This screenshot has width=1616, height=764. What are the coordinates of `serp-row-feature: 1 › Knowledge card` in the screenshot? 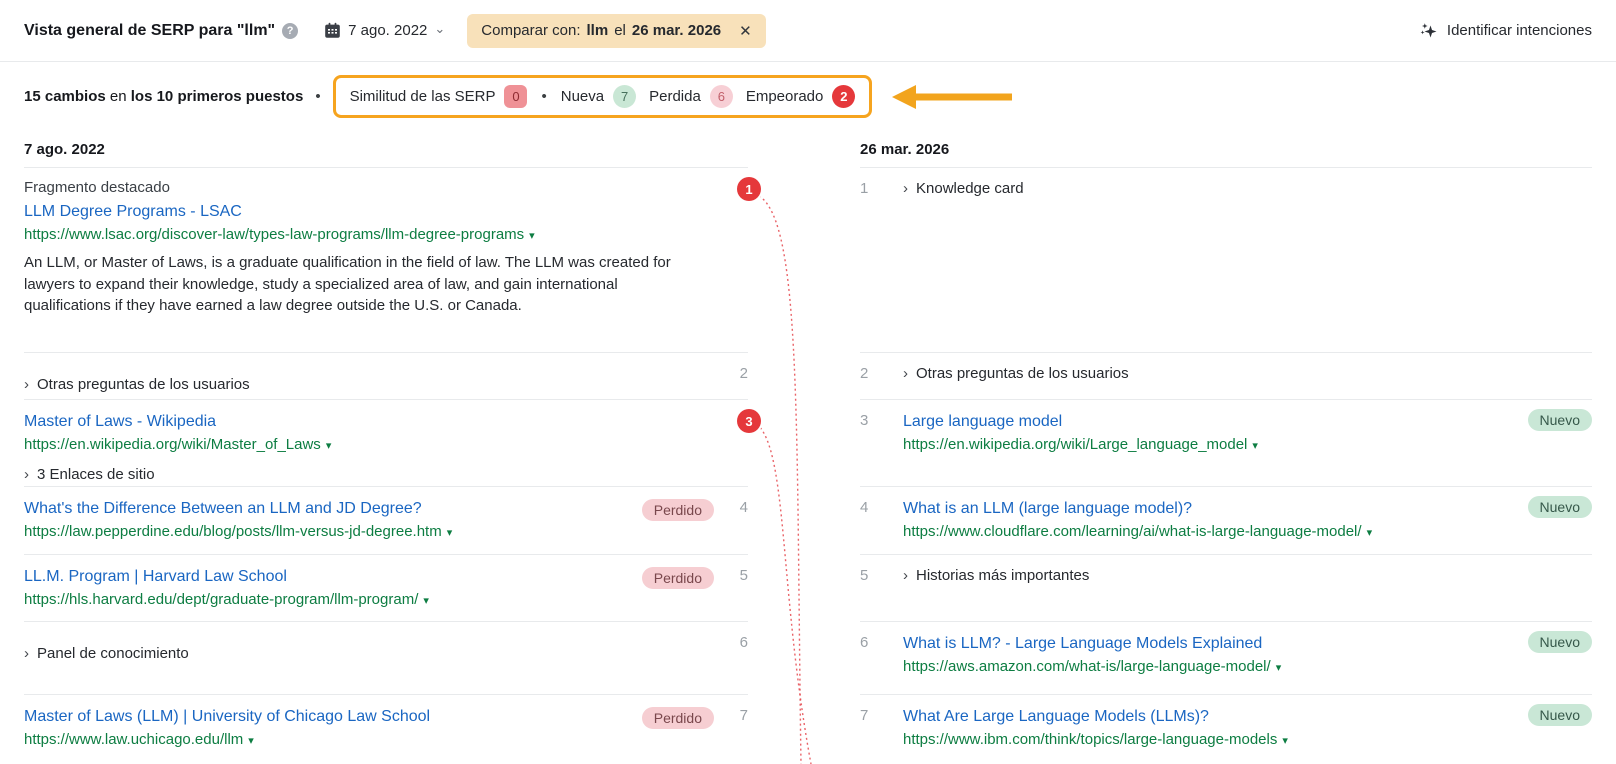 It's located at (1226, 260).